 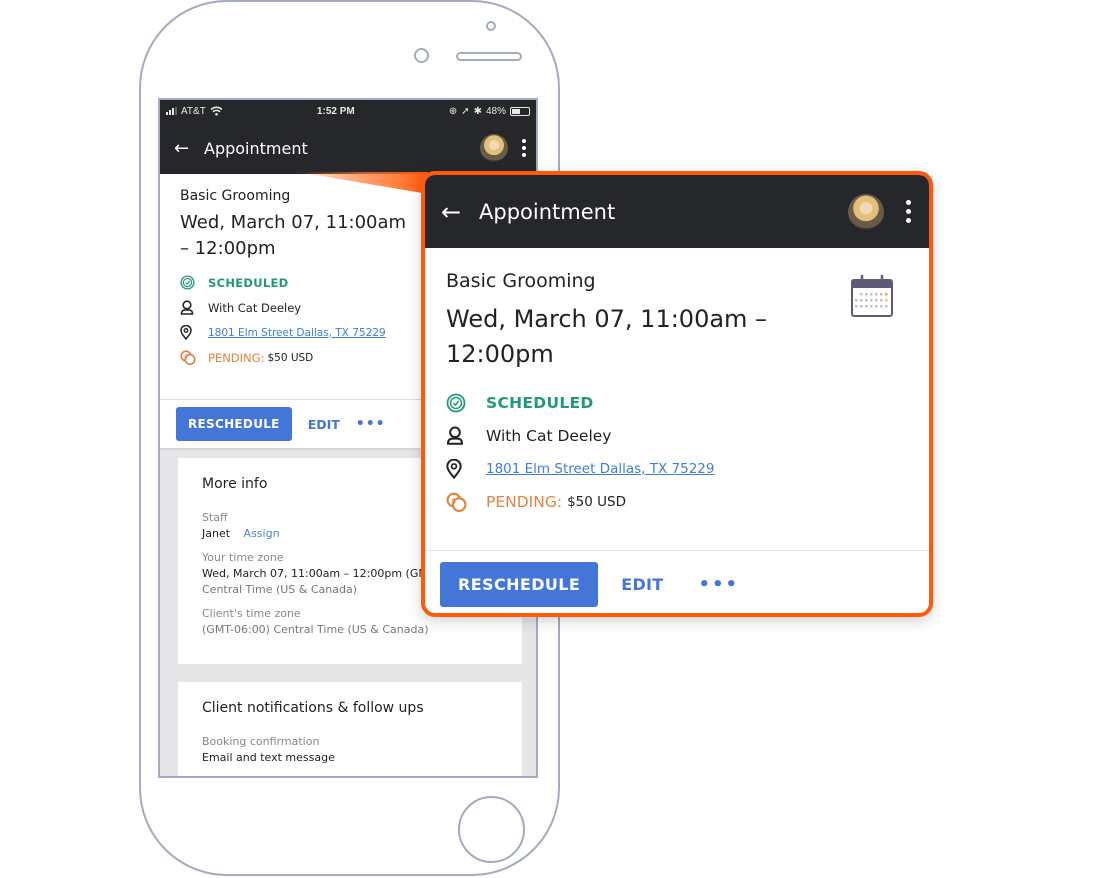 What do you see at coordinates (313, 708) in the screenshot?
I see `notifications-heading: Client notifications & follow ups` at bounding box center [313, 708].